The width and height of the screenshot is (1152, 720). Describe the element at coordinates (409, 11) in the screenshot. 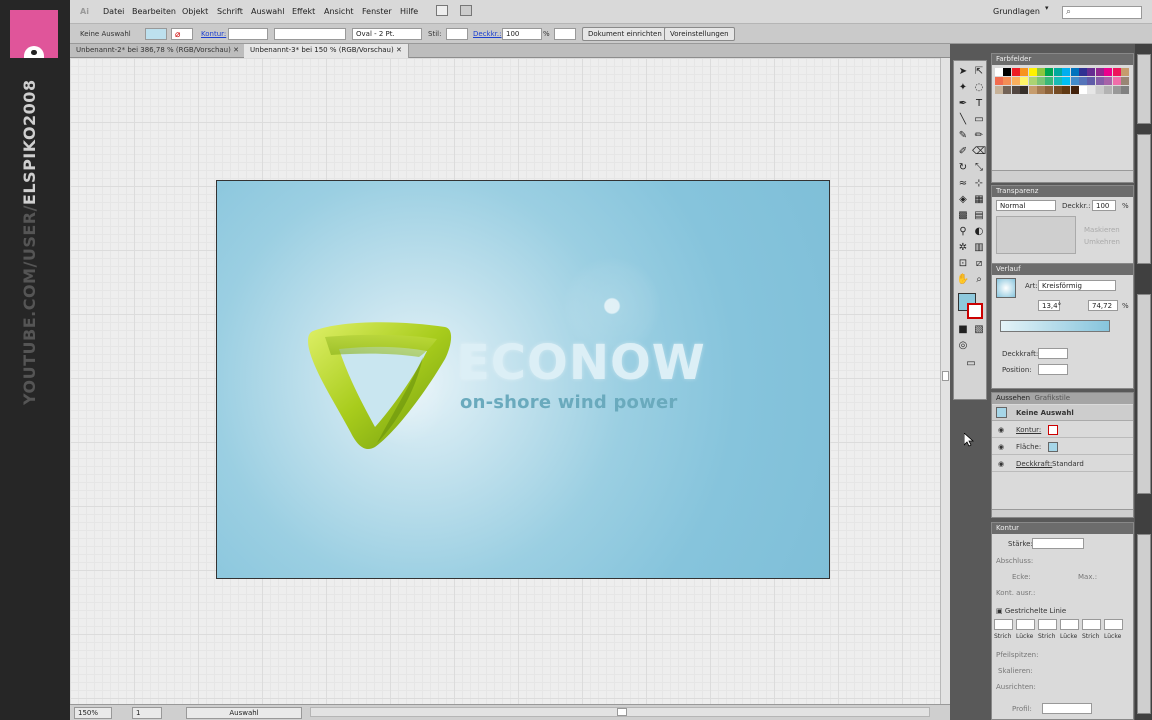

I see `menu-hilfe: Hilfe` at that location.